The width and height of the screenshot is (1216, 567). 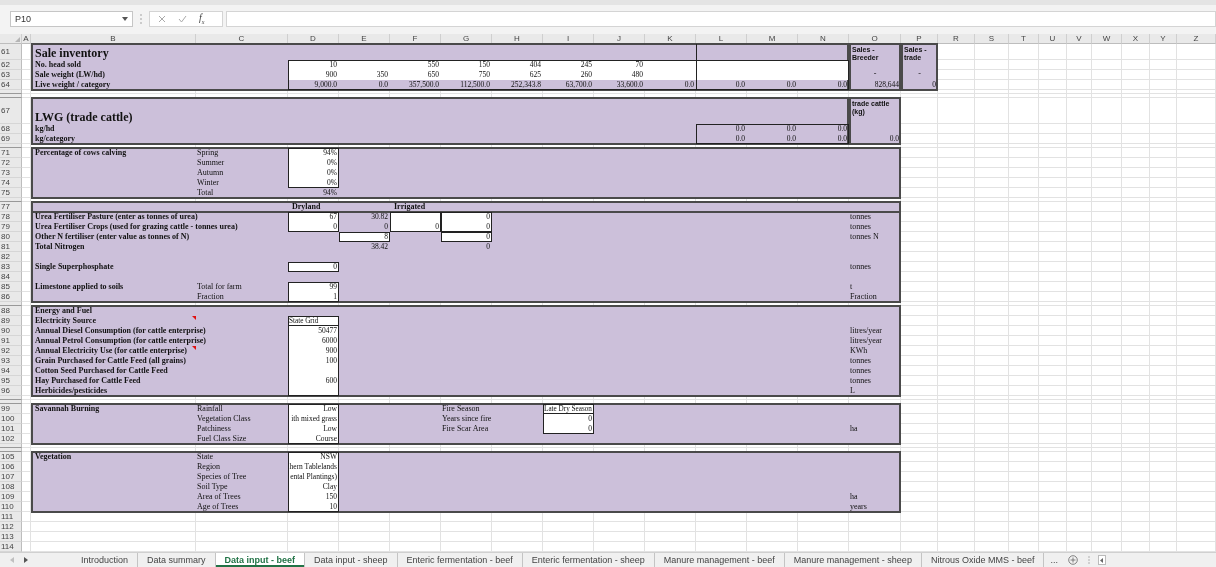 What do you see at coordinates (121, 341) in the screenshot?
I see `row-label: Annual Petrol Consumption (for cattle enterprise)` at bounding box center [121, 341].